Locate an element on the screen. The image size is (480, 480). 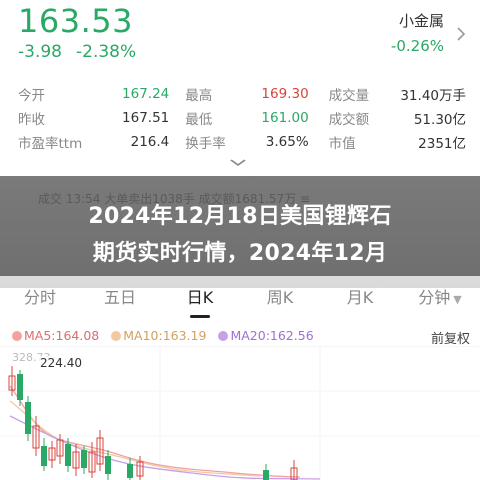
stat-value: 51.30亿 is located at coordinates (439, 120).